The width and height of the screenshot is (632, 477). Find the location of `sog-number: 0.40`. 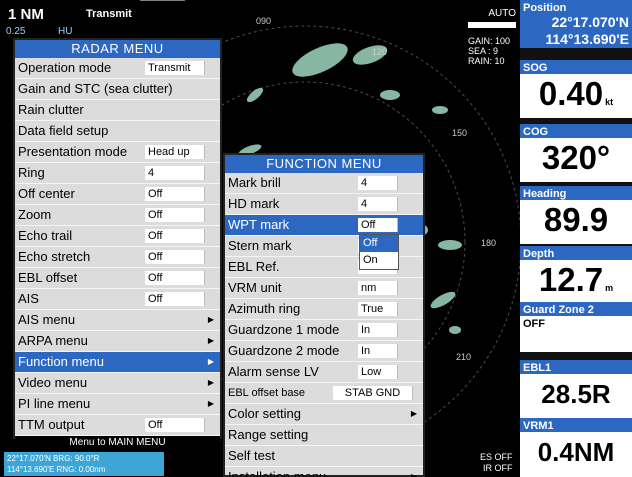

sog-number: 0.40 is located at coordinates (571, 93).